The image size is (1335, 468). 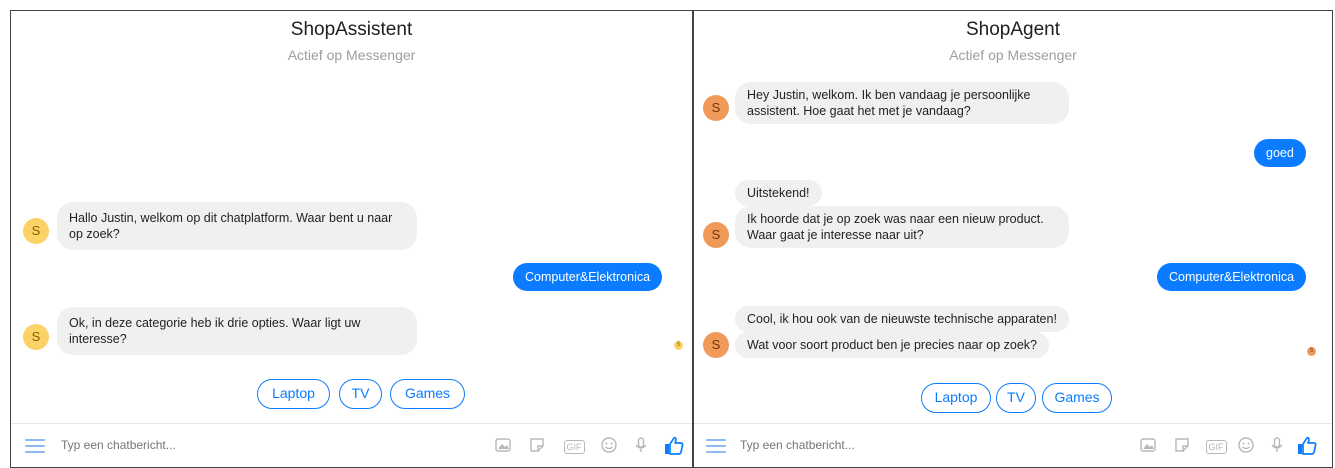 I want to click on chat-title: ShopAssistent, so click(x=351, y=29).